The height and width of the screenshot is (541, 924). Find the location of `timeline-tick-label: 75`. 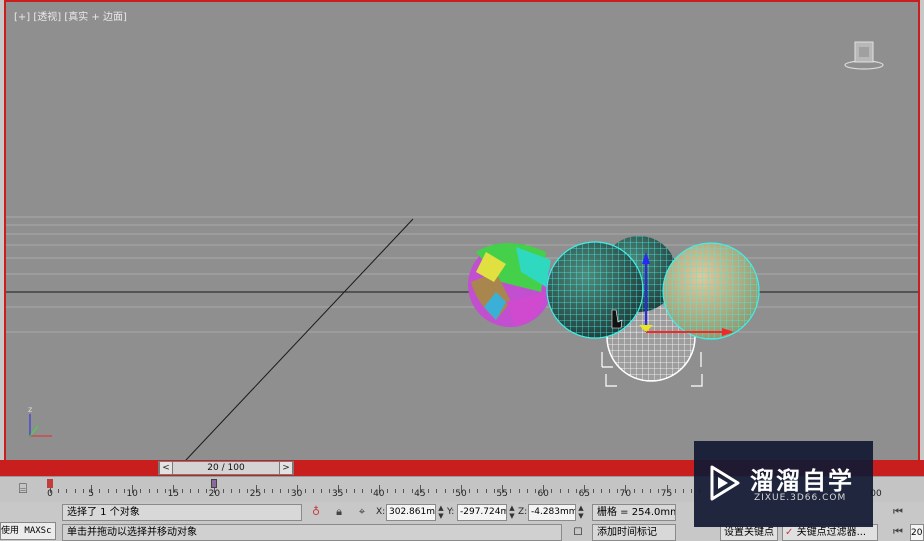

timeline-tick-label: 75 is located at coordinates (666, 494).